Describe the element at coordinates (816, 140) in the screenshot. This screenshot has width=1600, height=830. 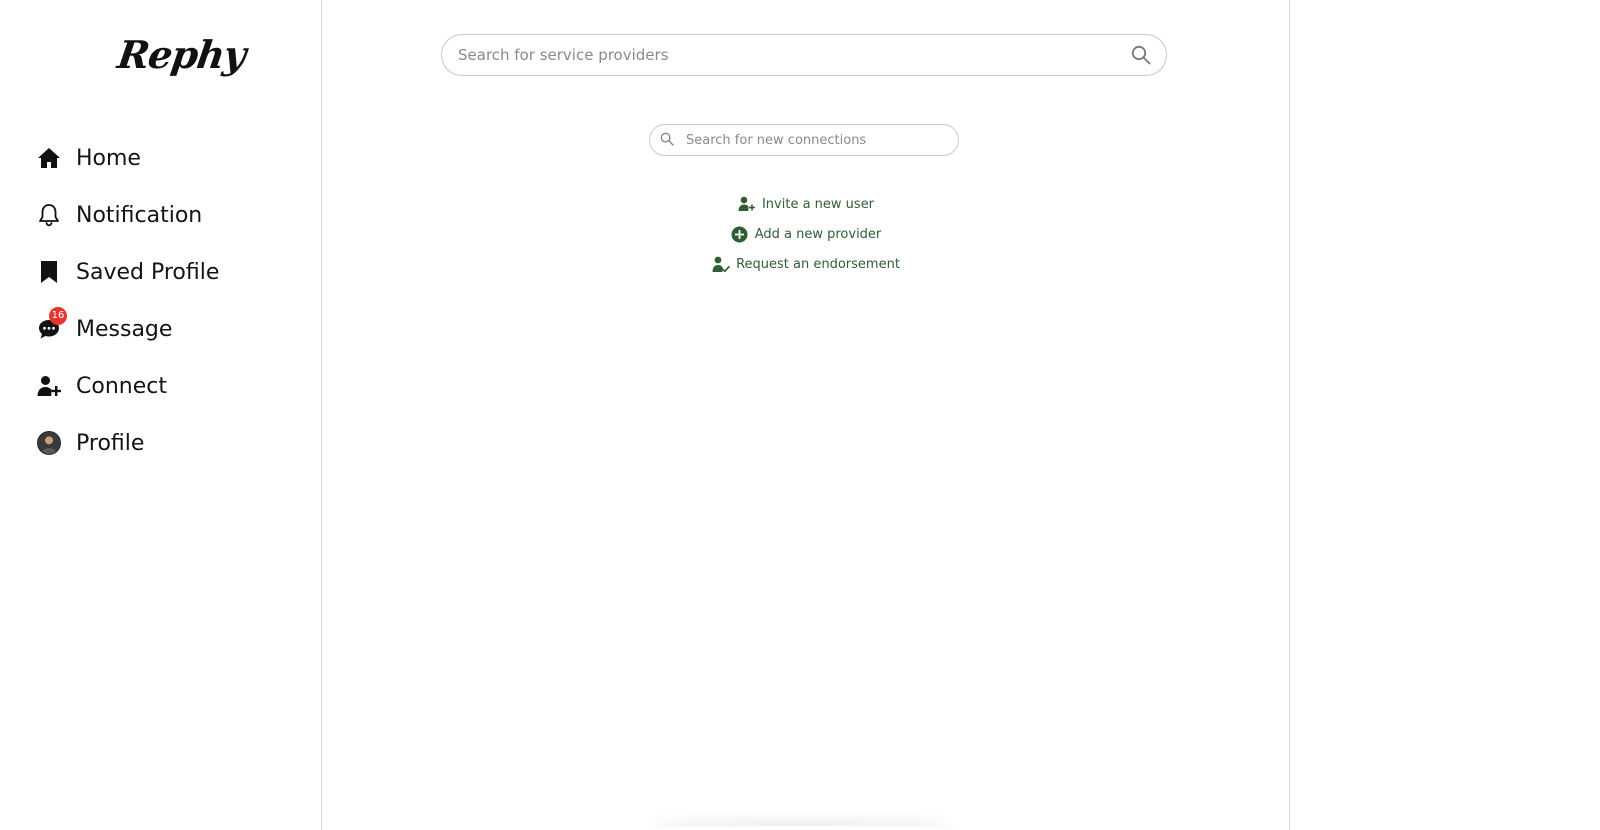
I see `connection-search-input` at that location.